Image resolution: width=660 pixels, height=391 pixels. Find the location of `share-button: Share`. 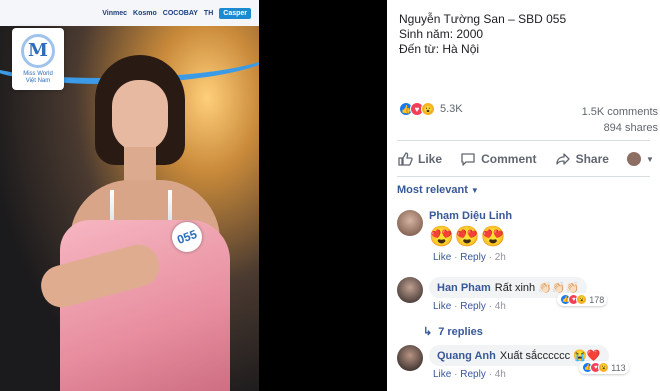

share-button: Share is located at coordinates (582, 159).